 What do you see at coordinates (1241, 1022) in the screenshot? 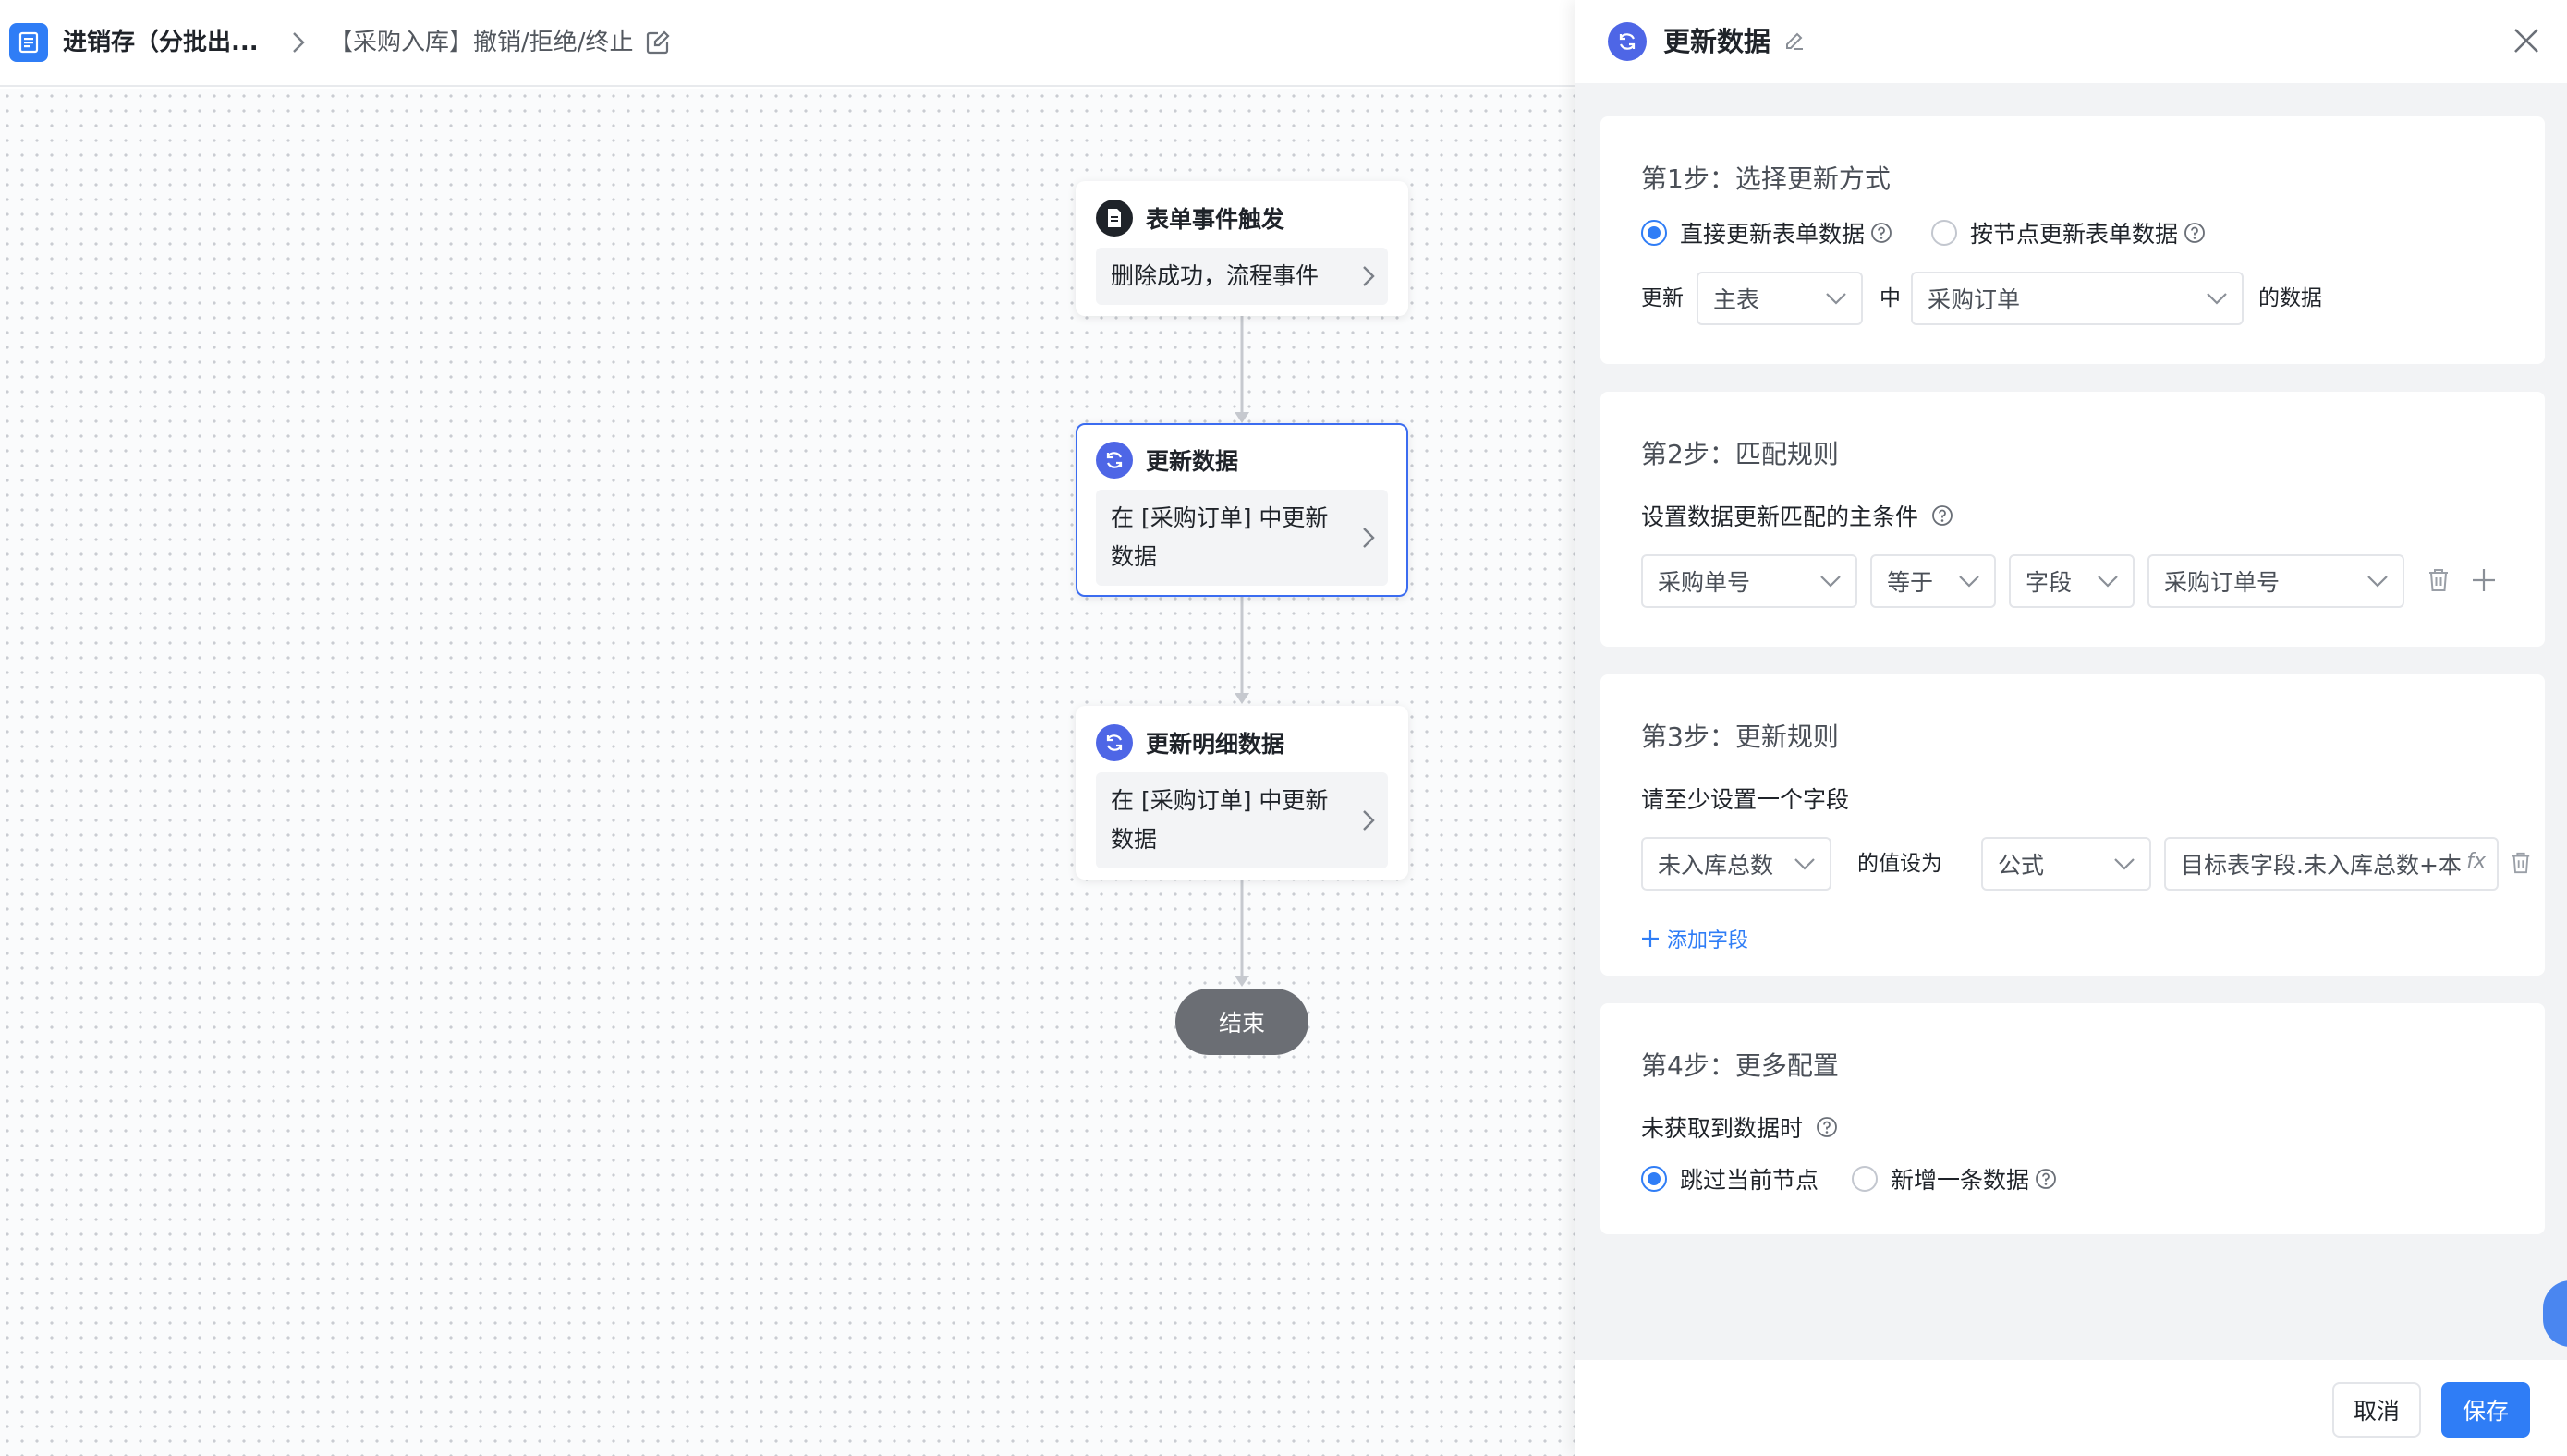
I see `end-node: 结束` at bounding box center [1241, 1022].